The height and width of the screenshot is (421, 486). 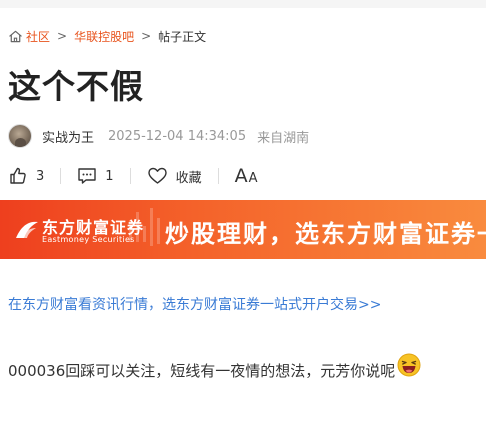 What do you see at coordinates (177, 136) in the screenshot?
I see `post-time: 2025-12-04 14:34:05` at bounding box center [177, 136].